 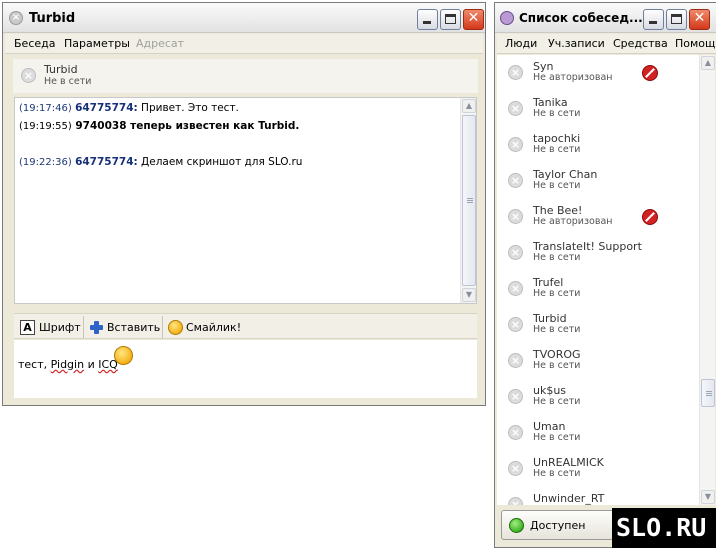 I want to click on buddy-list-item: × The Bee! Не авторизован, so click(x=602, y=217).